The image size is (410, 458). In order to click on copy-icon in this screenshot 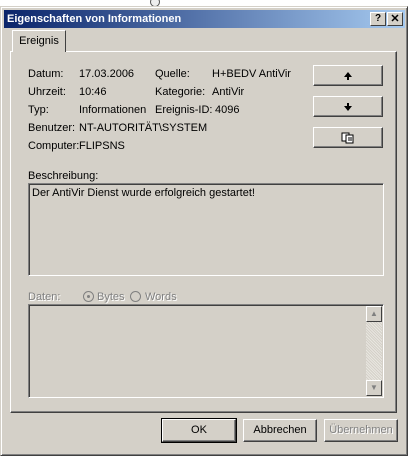, I will do `click(347, 137)`.